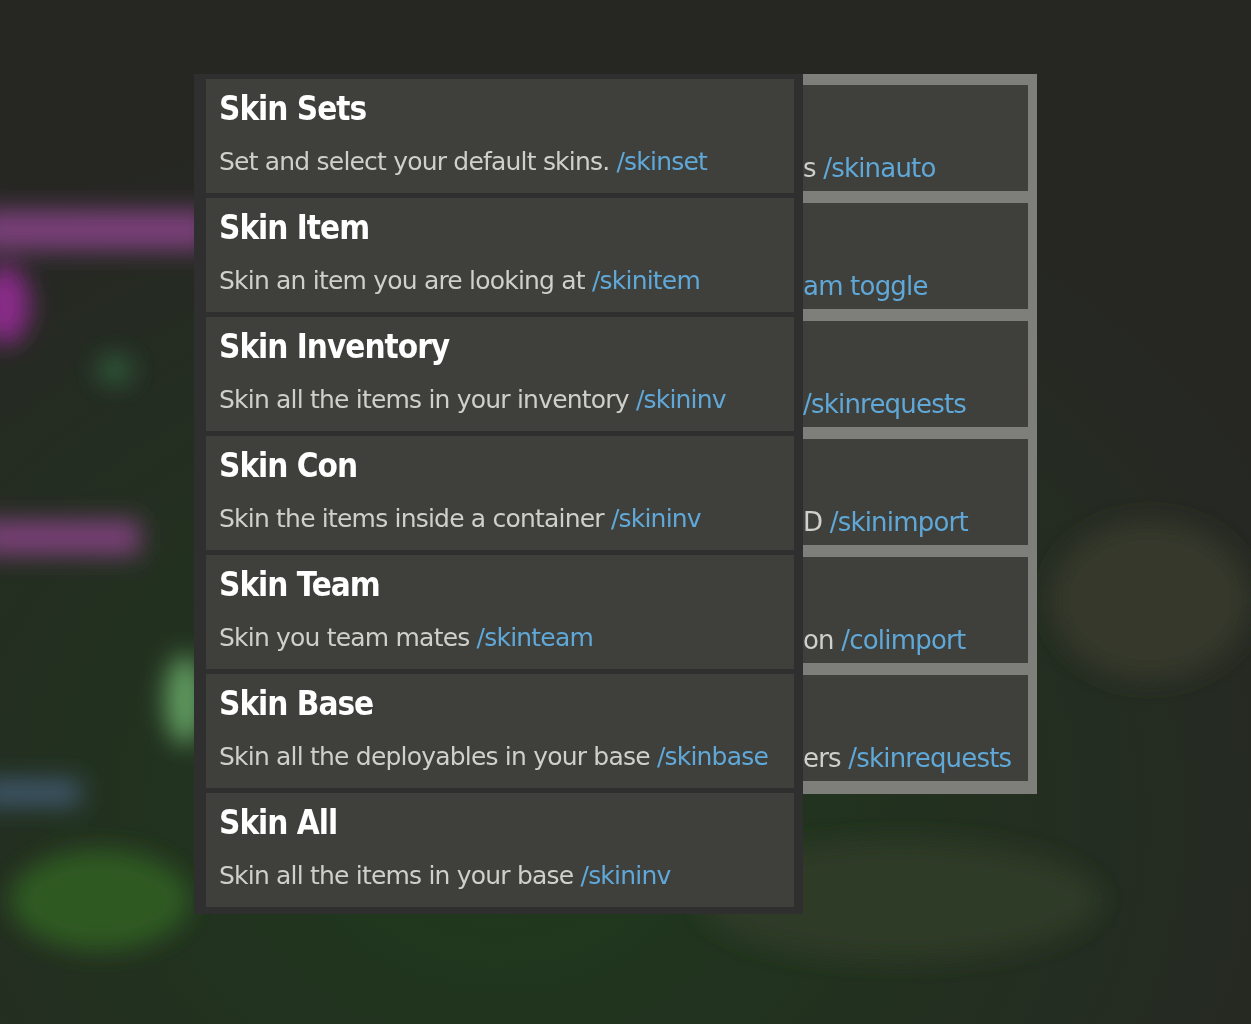 The height and width of the screenshot is (1024, 1251). I want to click on command-description: s /skinauto, so click(869, 168).